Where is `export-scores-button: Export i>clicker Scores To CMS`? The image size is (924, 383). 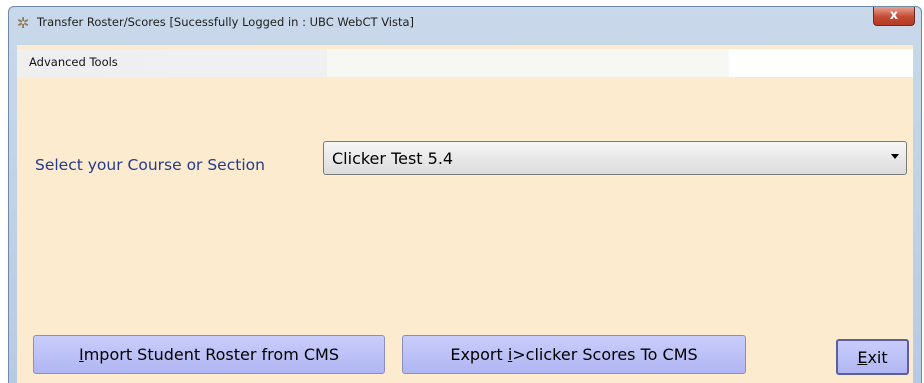
export-scores-button: Export i>clicker Scores To CMS is located at coordinates (574, 354).